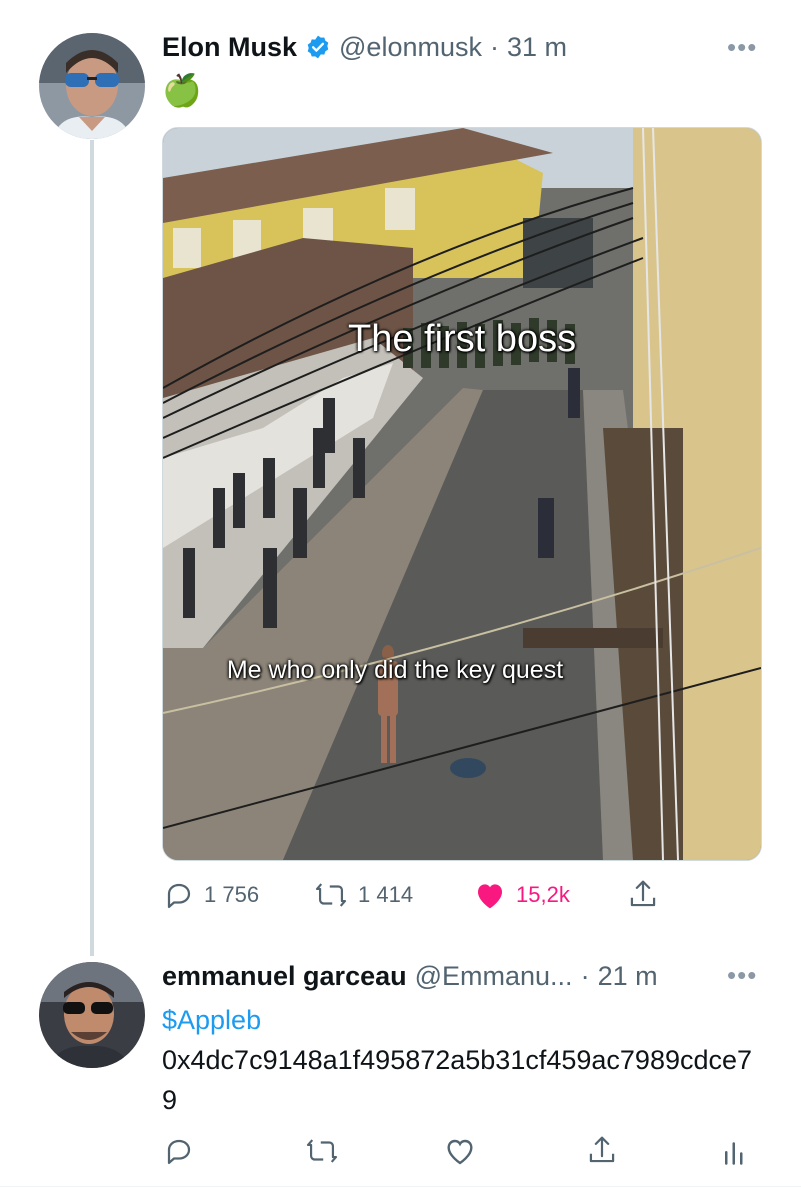 Image resolution: width=801 pixels, height=1200 pixels. What do you see at coordinates (410, 47) in the screenshot?
I see `author-handle: @elonmusk` at bounding box center [410, 47].